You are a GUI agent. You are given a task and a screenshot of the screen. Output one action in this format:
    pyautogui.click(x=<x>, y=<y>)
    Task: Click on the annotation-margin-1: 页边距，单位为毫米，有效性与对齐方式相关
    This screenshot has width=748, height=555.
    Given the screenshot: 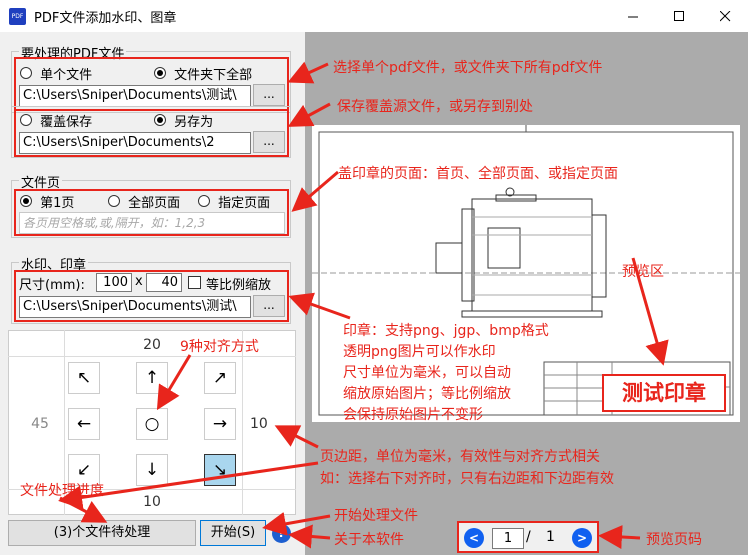 What is the action you would take?
    pyautogui.click(x=460, y=457)
    